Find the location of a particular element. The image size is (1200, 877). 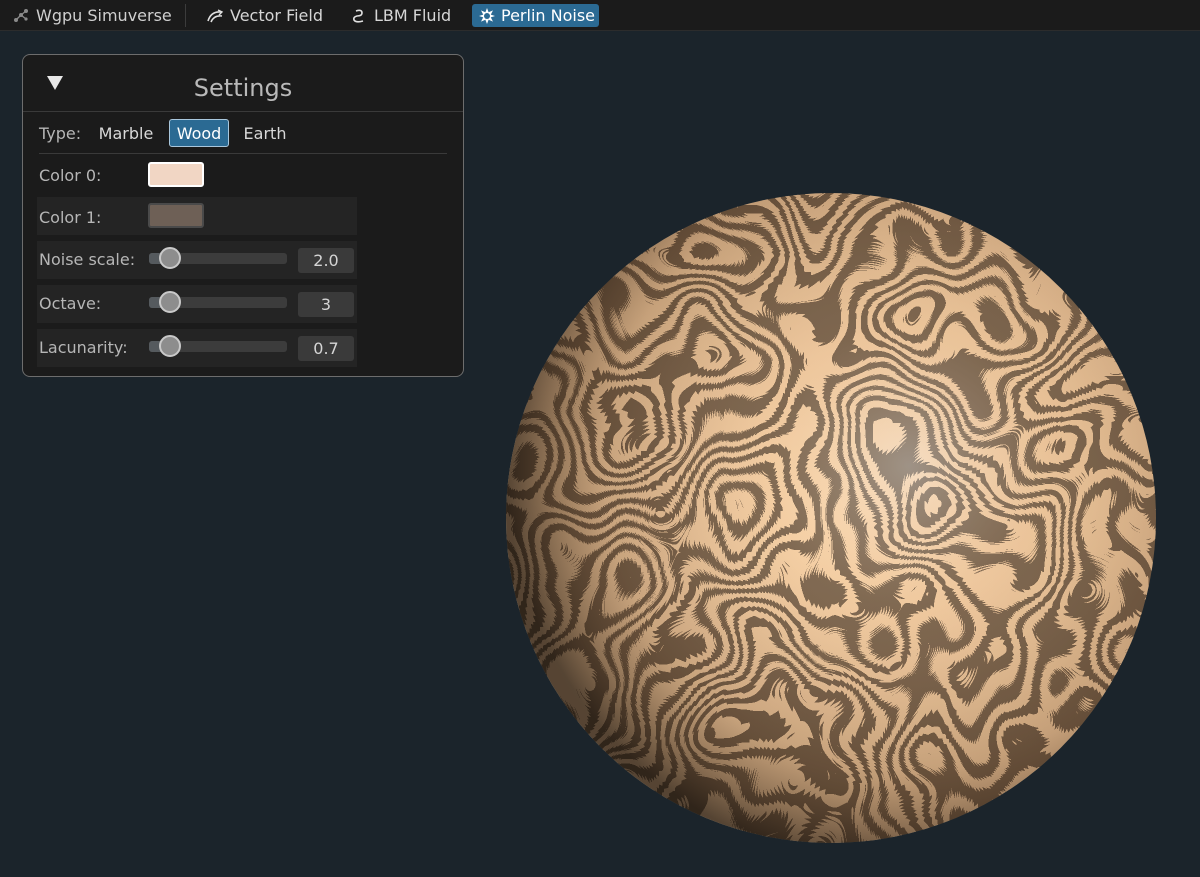

molecule-icon is located at coordinates (21, 16).